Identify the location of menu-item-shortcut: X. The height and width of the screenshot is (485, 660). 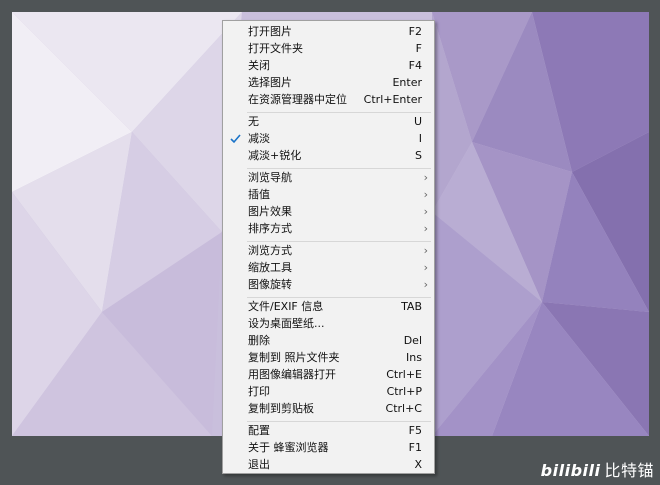
(418, 464).